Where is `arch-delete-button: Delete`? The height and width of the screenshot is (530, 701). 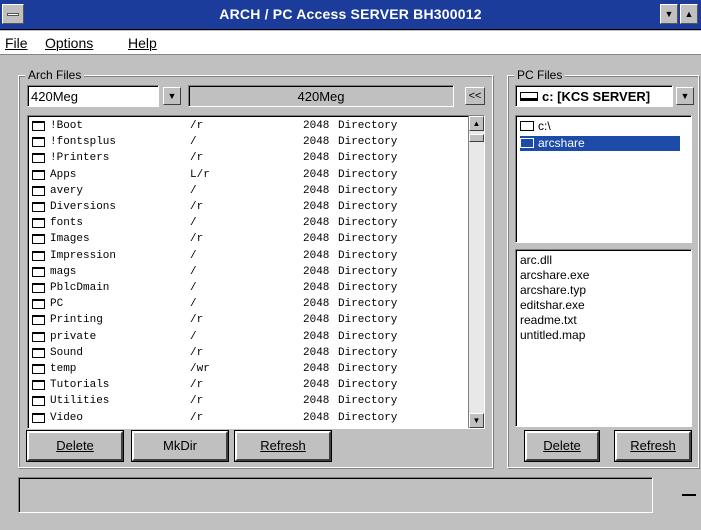 arch-delete-button: Delete is located at coordinates (75, 446).